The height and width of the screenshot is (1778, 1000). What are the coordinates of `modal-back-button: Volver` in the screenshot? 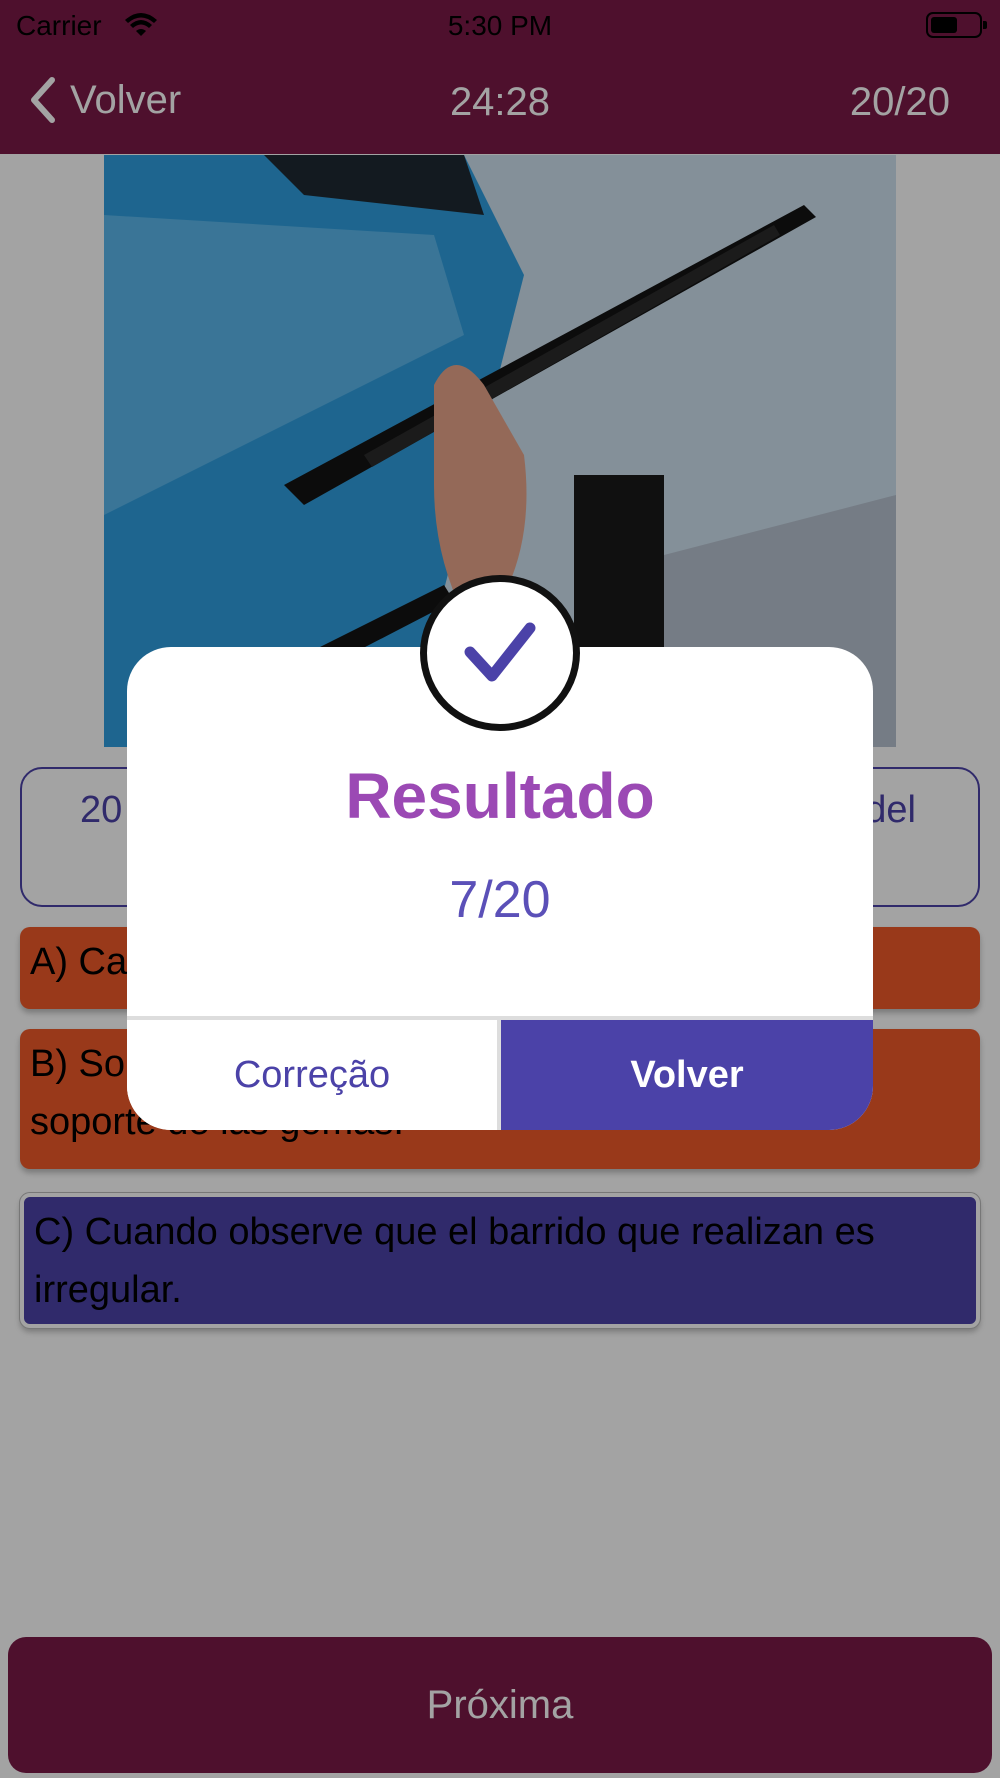 It's located at (687, 1075).